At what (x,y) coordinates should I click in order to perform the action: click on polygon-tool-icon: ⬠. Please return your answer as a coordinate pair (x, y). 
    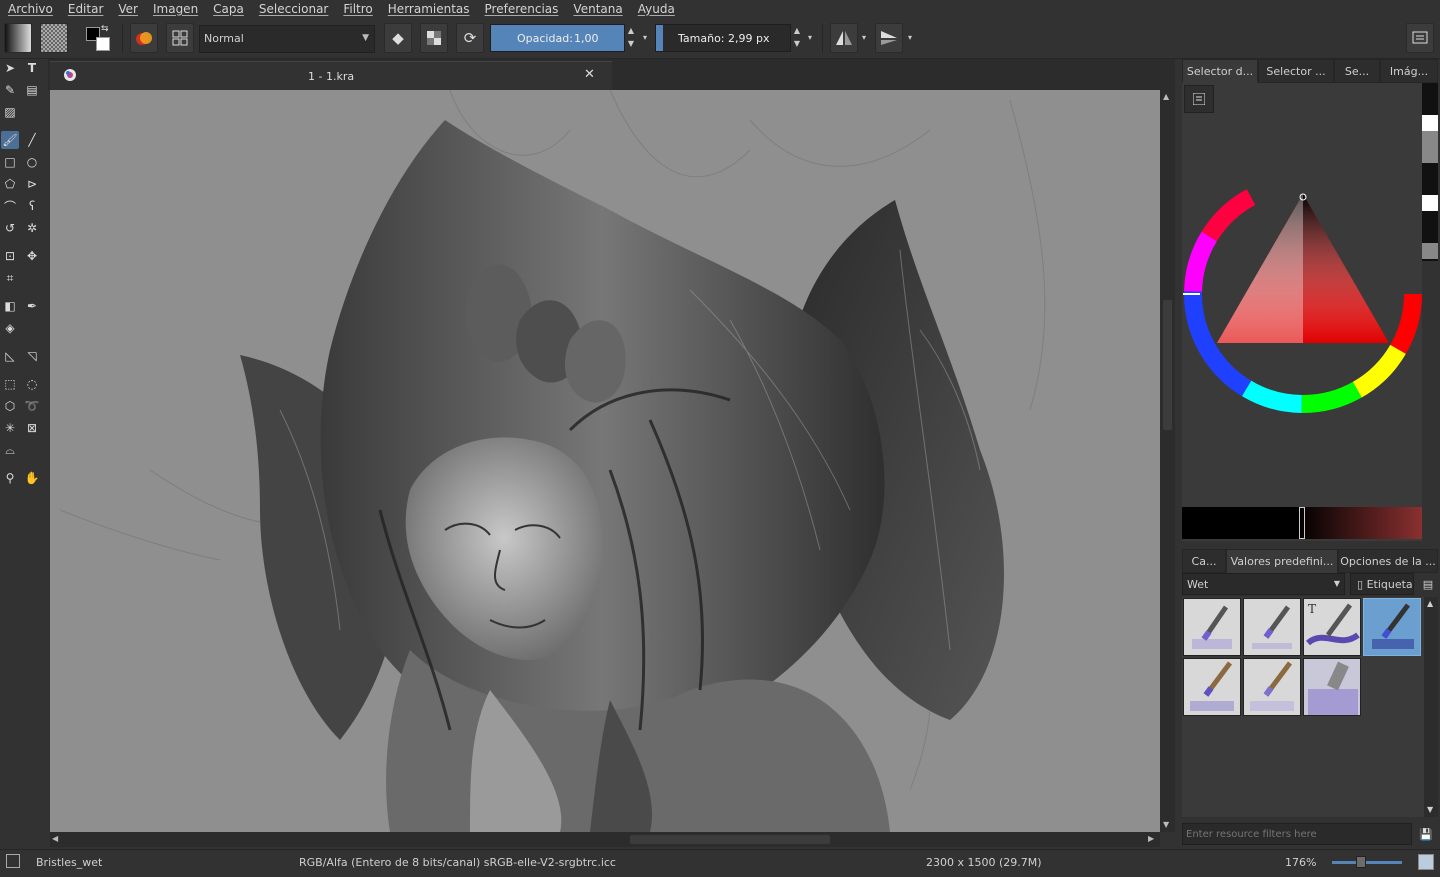
    Looking at the image, I should click on (10, 184).